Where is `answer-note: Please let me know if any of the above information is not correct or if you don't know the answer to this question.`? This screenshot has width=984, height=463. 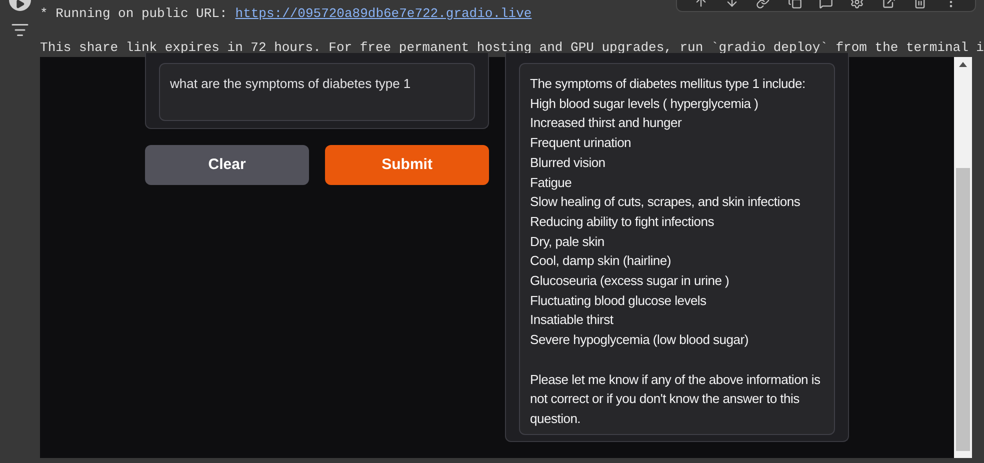 answer-note: Please let me know if any of the above information is not correct or if you don't know the answer to this question. is located at coordinates (676, 399).